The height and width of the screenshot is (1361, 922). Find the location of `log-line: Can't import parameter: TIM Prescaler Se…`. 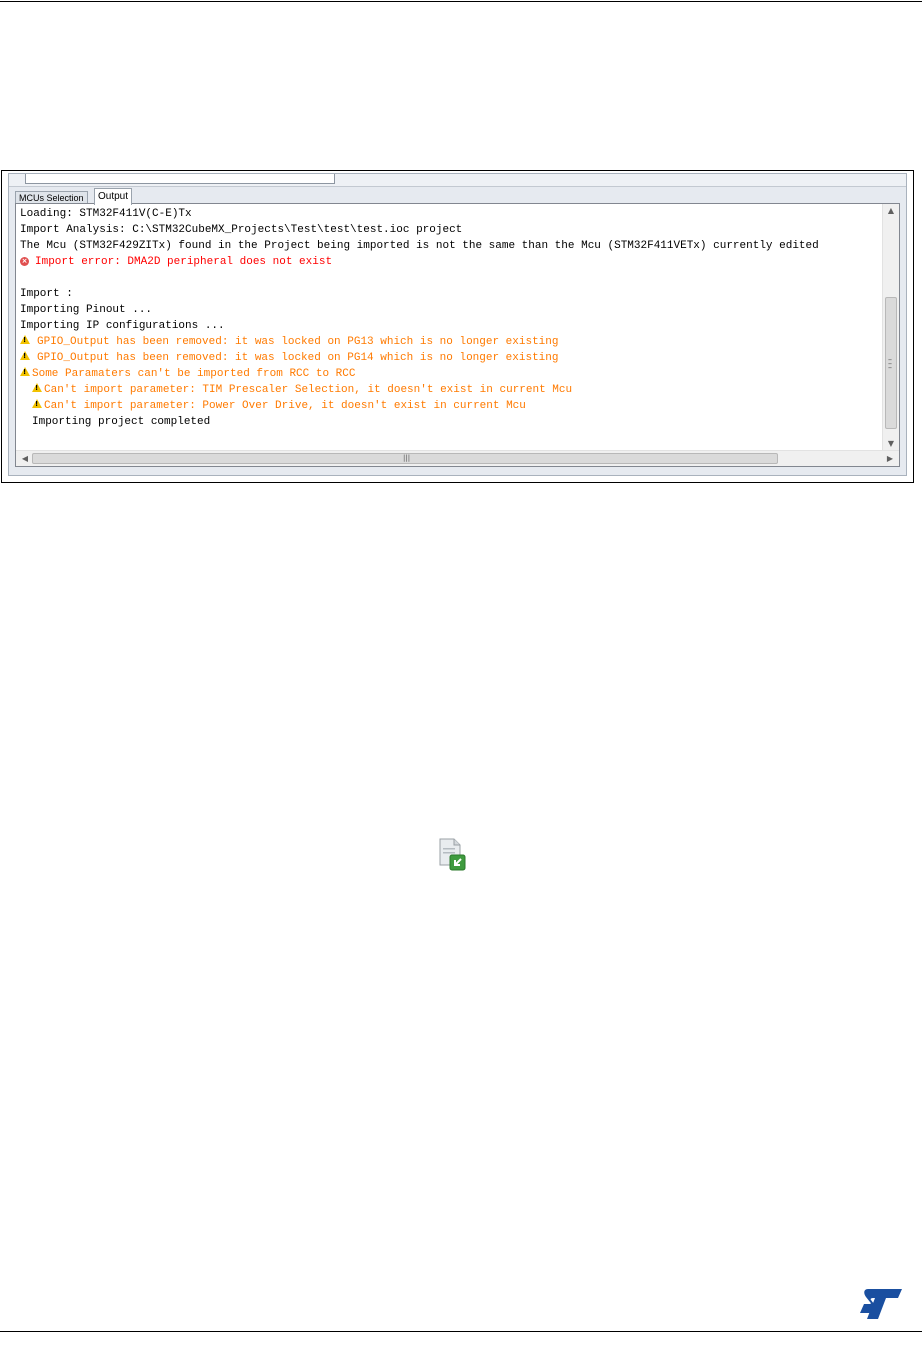

log-line: Can't import parameter: TIM Prescaler Se… is located at coordinates (449, 390).